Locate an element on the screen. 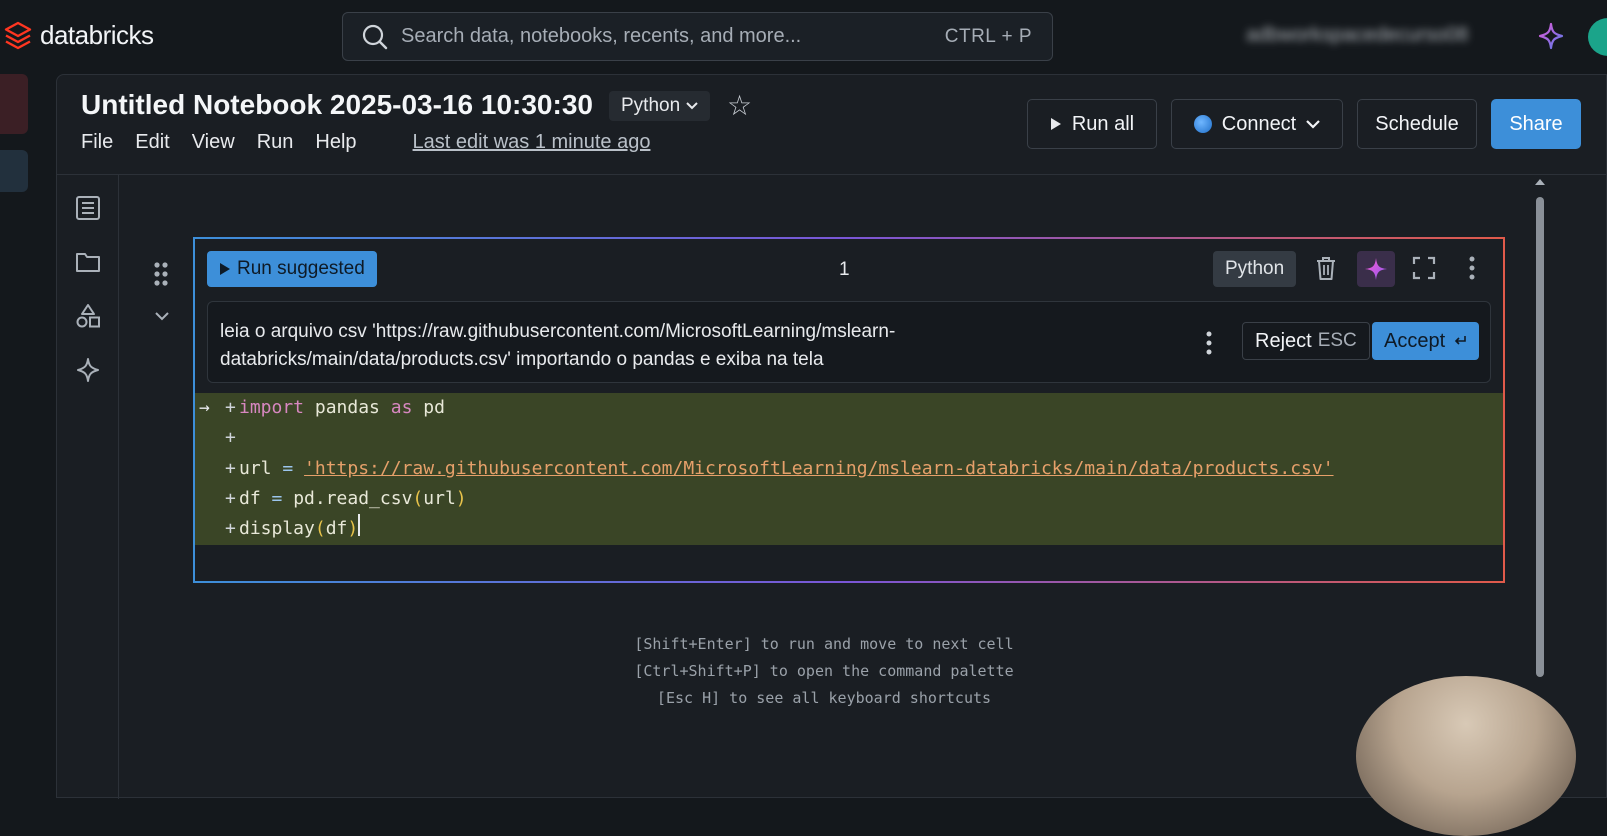  accept-label: Accept is located at coordinates (1415, 340).